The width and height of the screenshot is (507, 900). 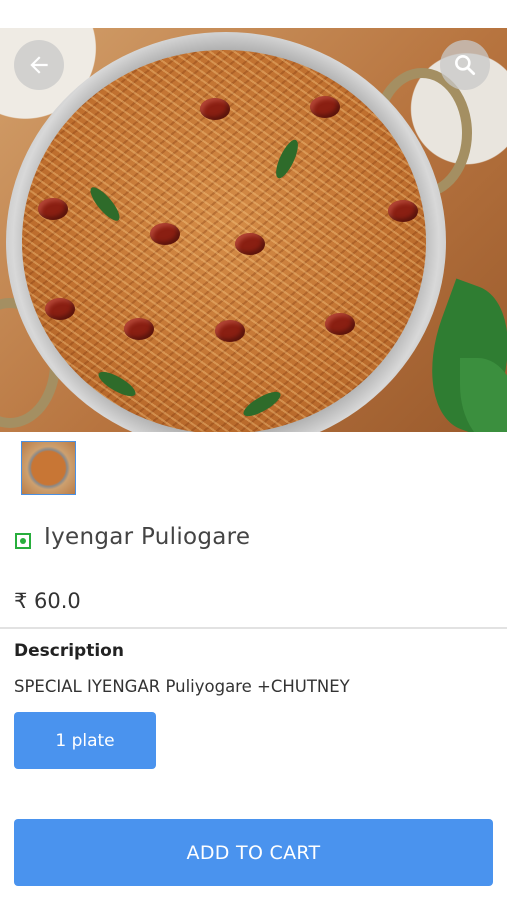 I want to click on veg-indicator-icon, so click(x=23, y=541).